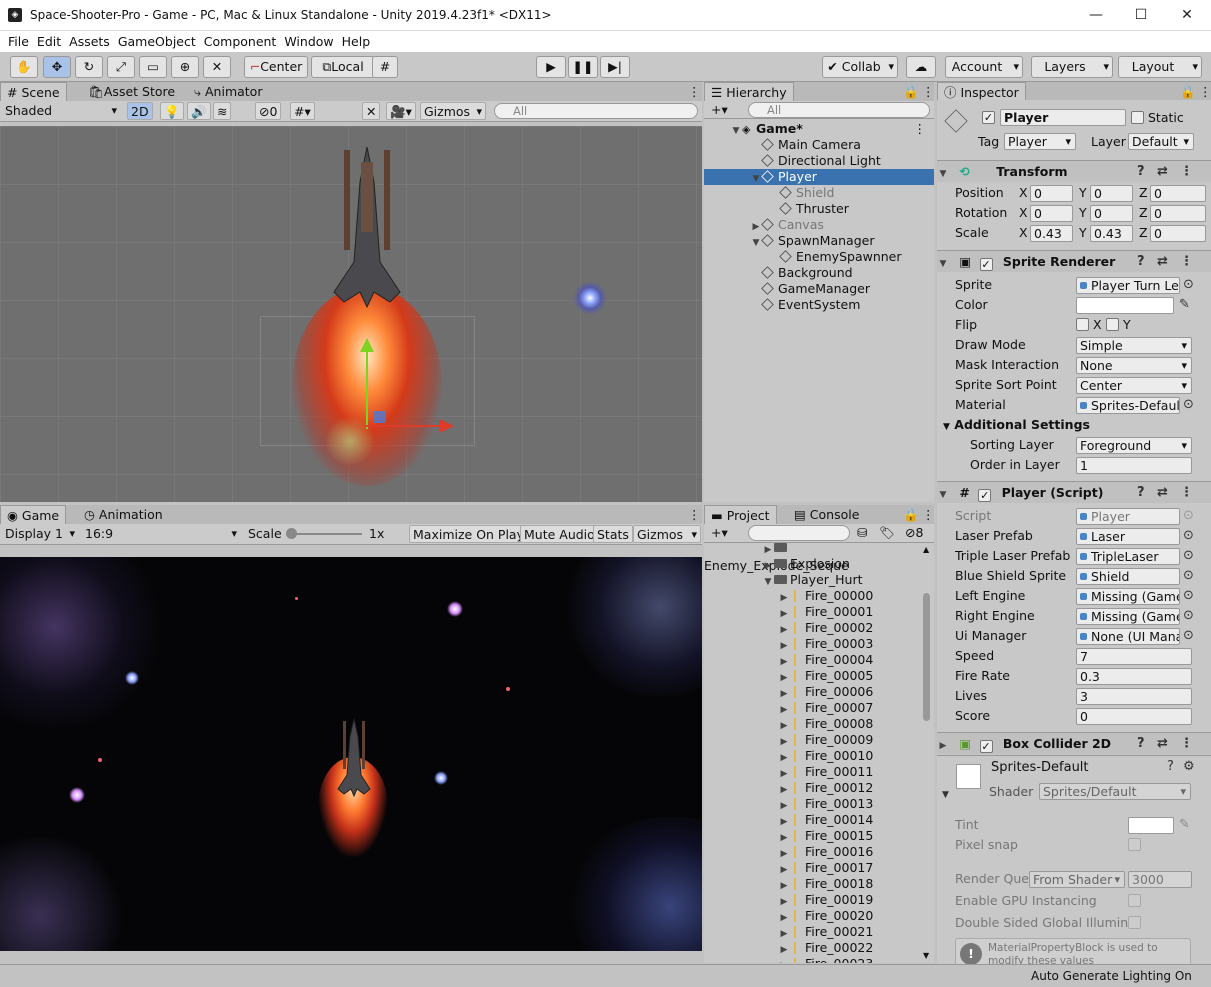  What do you see at coordinates (819, 161) in the screenshot?
I see `hierarchy-item: Directional Light` at bounding box center [819, 161].